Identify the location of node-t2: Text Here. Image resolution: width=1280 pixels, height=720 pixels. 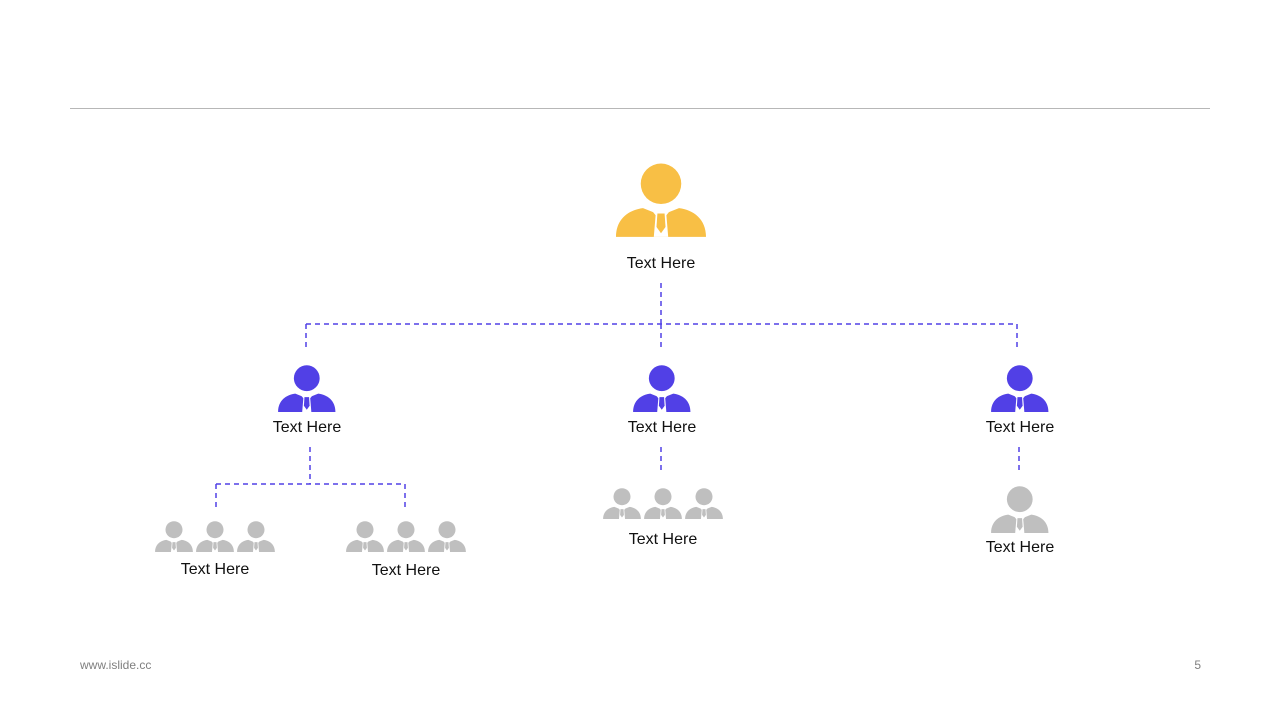
(406, 550).